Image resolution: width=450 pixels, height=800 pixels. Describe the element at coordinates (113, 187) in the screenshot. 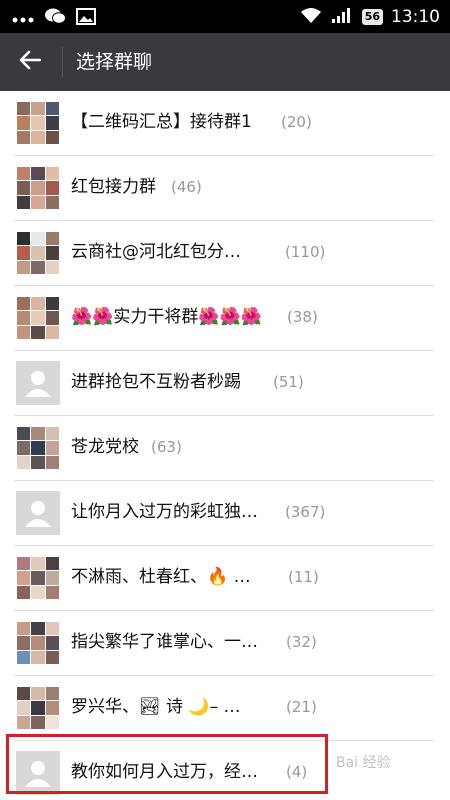

I see `group-name: 红包接力群` at that location.